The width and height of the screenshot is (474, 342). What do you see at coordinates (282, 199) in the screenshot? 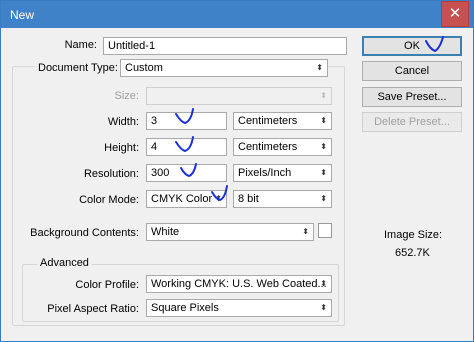
I see `bit-depth-select: 8 bit ⬍` at bounding box center [282, 199].